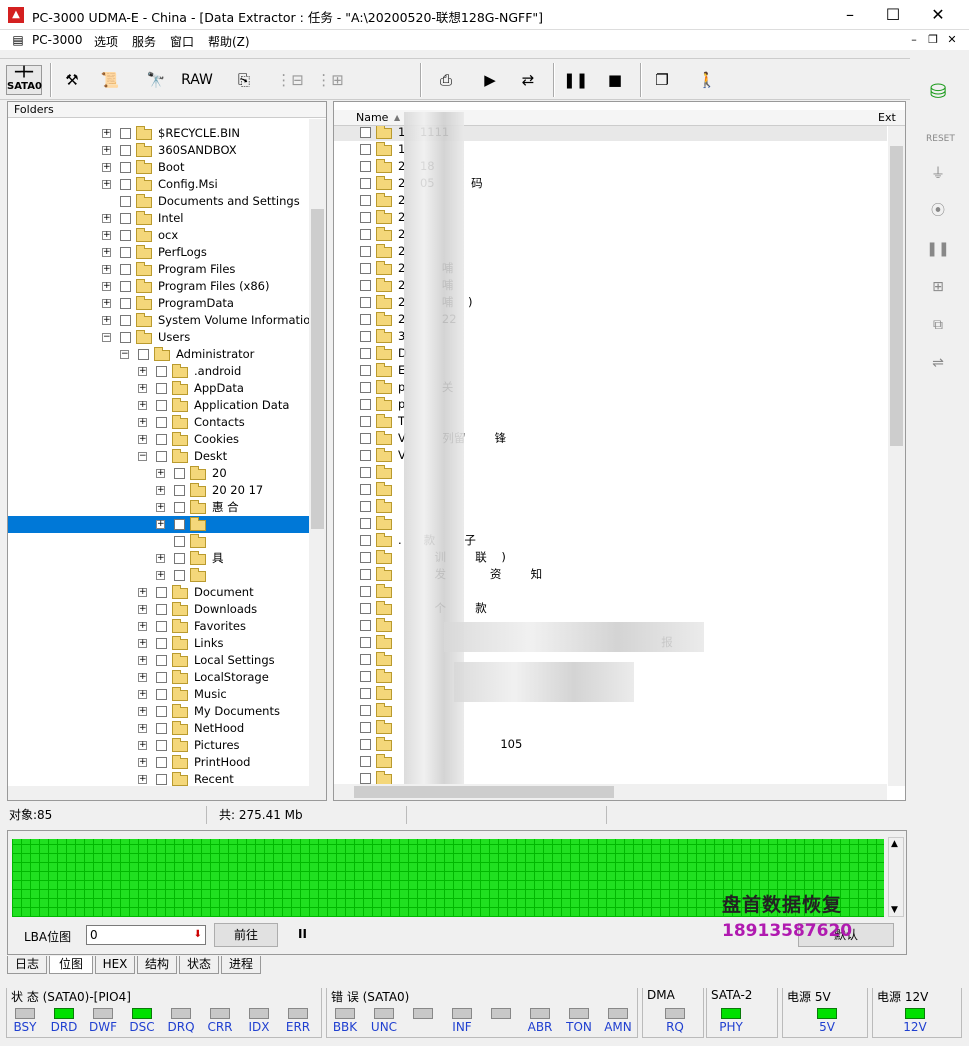  I want to click on tree-row: + System Volume Information, so click(159, 320).